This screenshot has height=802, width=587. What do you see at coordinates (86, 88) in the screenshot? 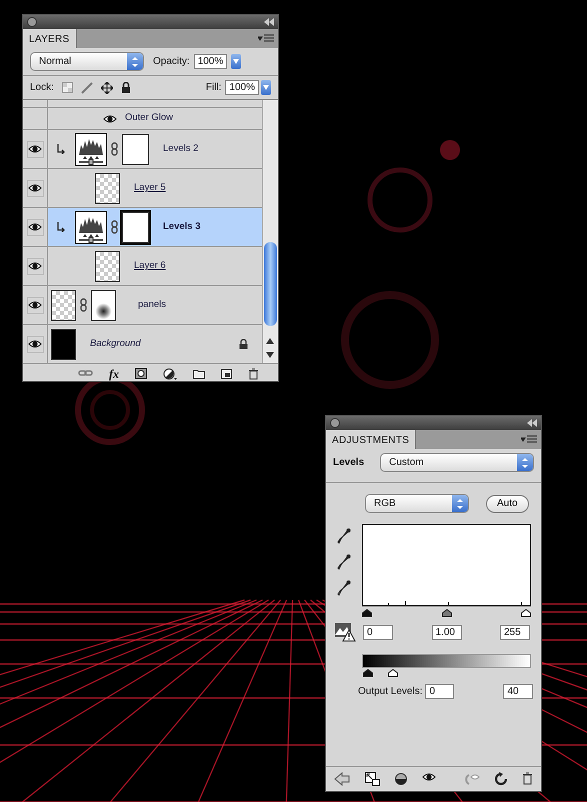
I see `brush-icon` at bounding box center [86, 88].